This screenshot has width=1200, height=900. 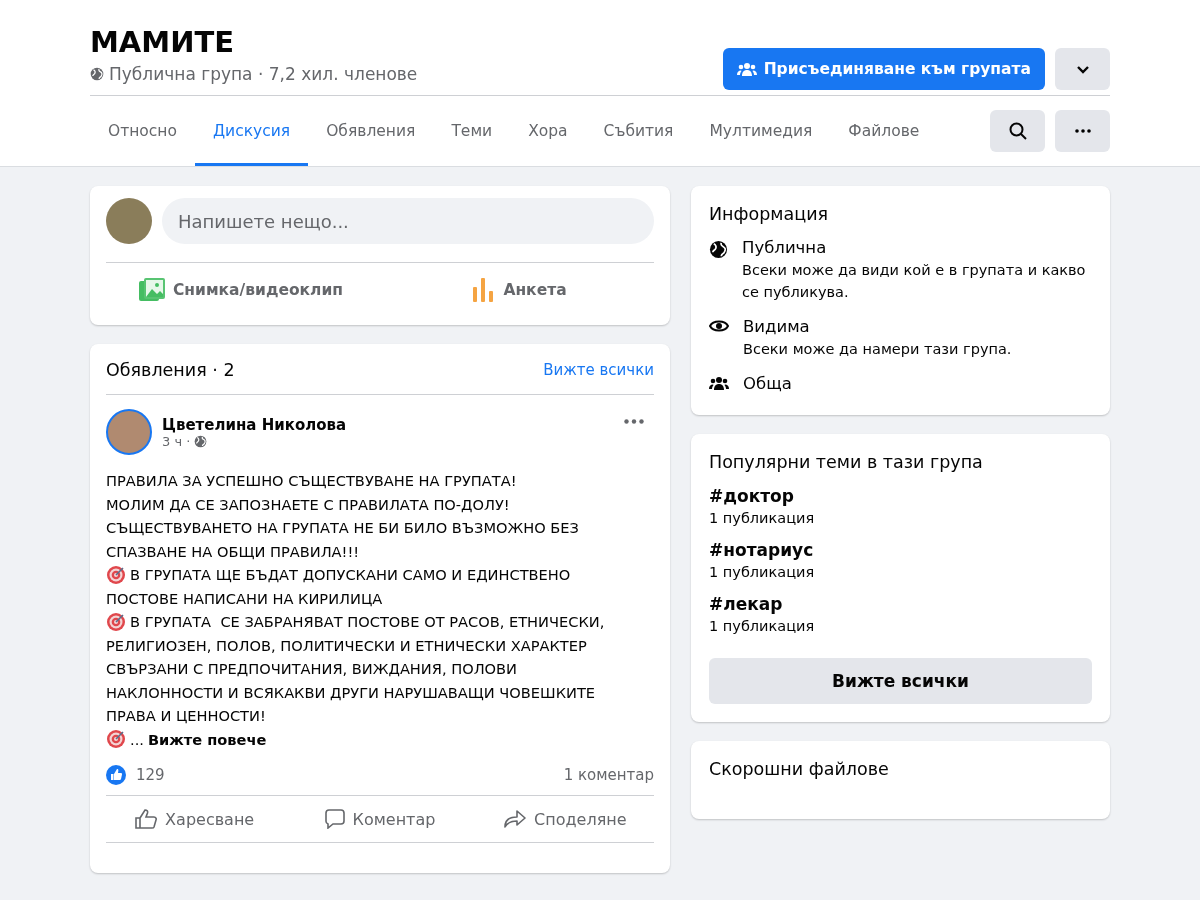 What do you see at coordinates (116, 775) in the screenshot?
I see `like-badge-icon` at bounding box center [116, 775].